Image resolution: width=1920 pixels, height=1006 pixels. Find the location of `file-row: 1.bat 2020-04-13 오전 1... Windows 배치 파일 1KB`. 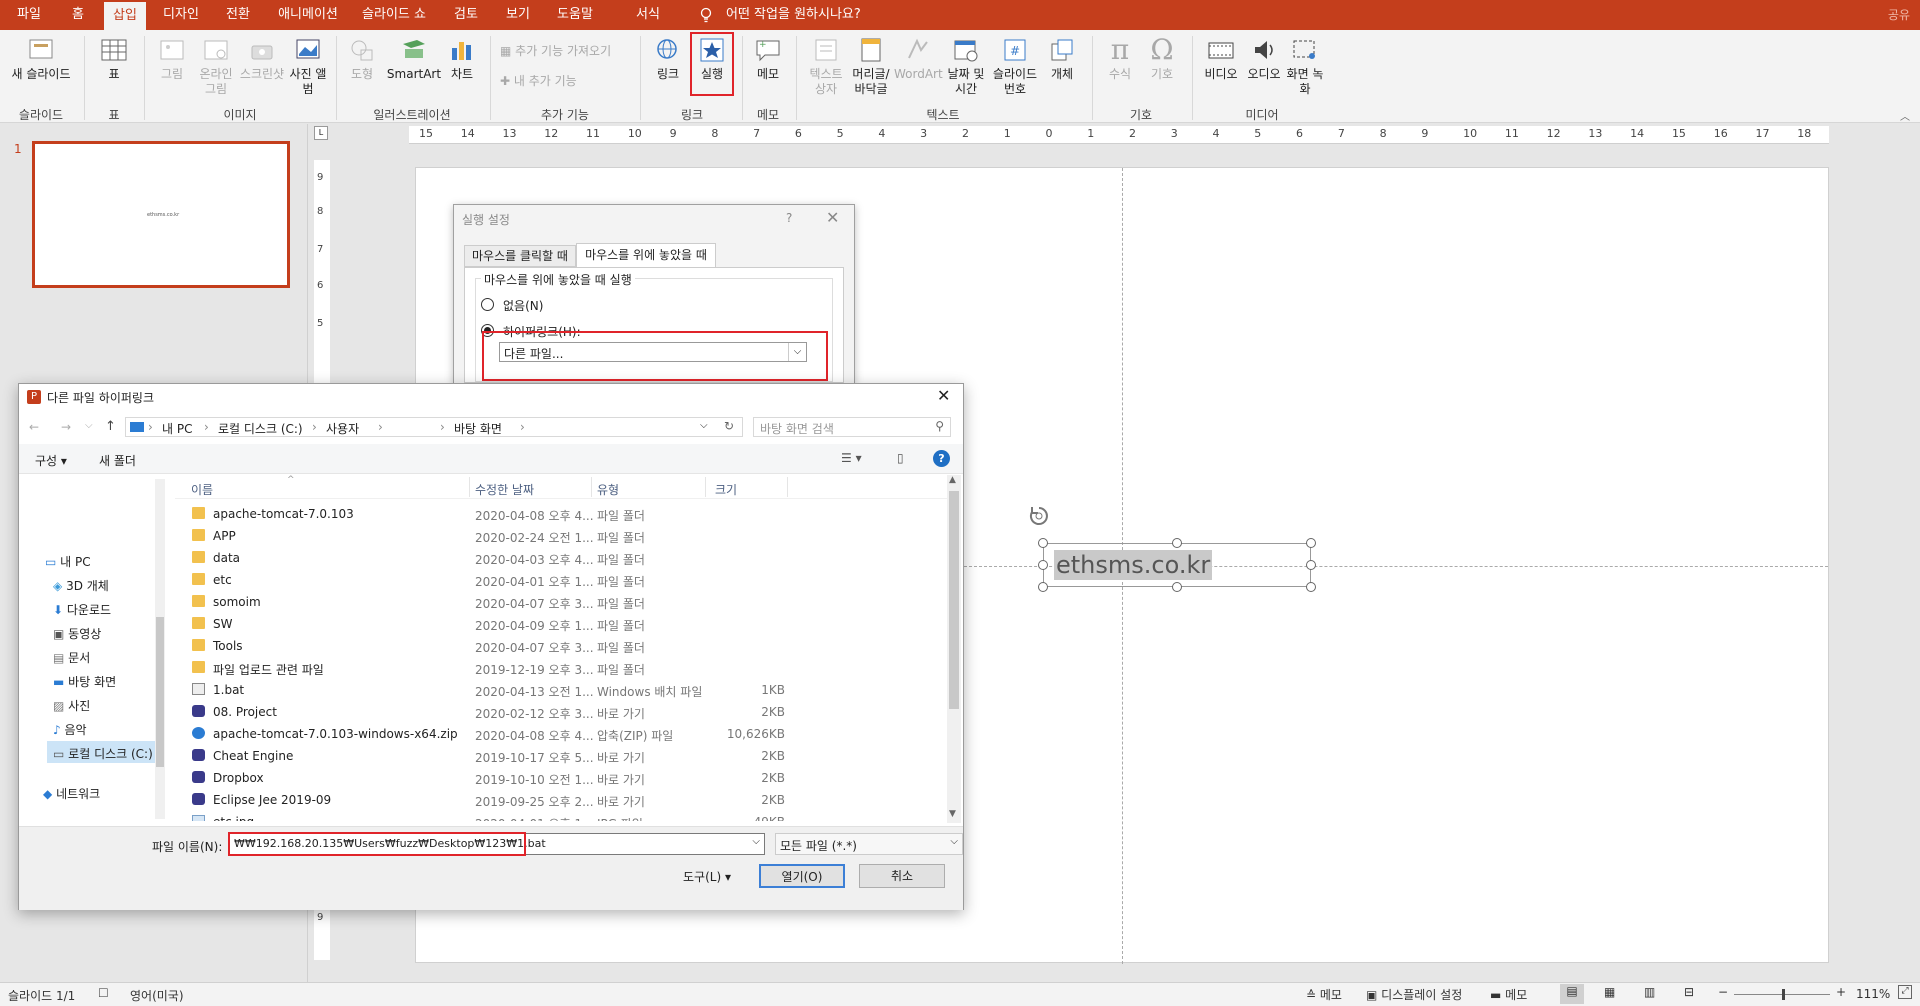

file-row: 1.bat 2020-04-13 오전 1... Windows 배치 파일 1KB is located at coordinates (560, 690).